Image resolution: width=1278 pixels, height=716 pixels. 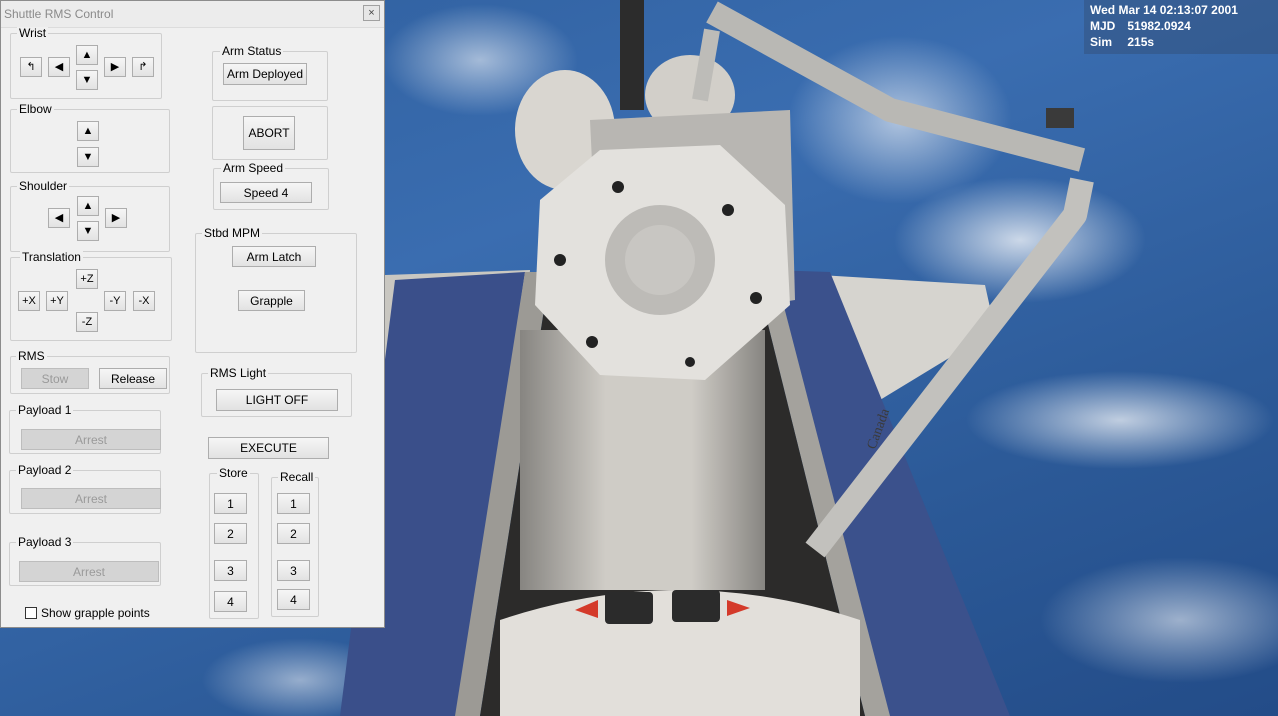 I want to click on store-slot-1-button: 1, so click(x=230, y=503).